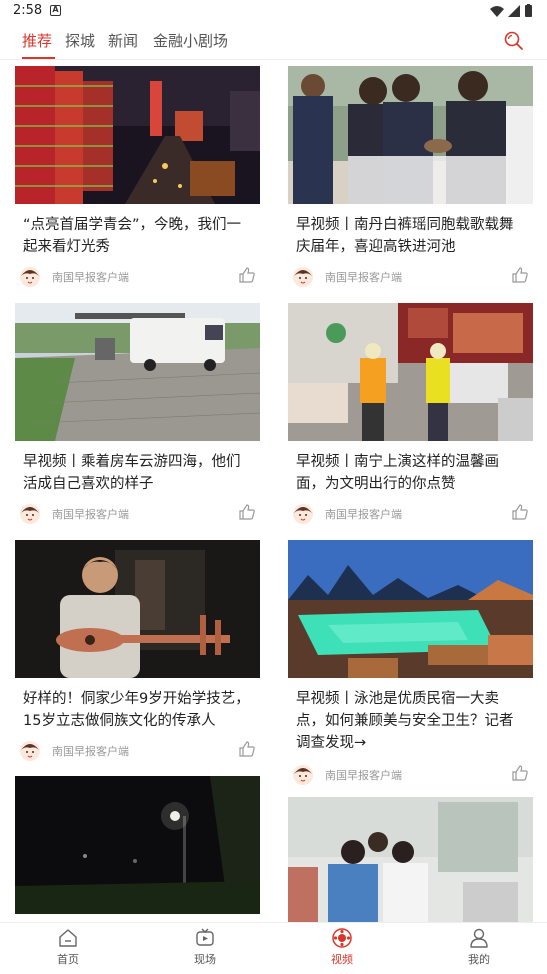 The image size is (547, 974). I want to click on traffic-volunteers-image, so click(410, 372).